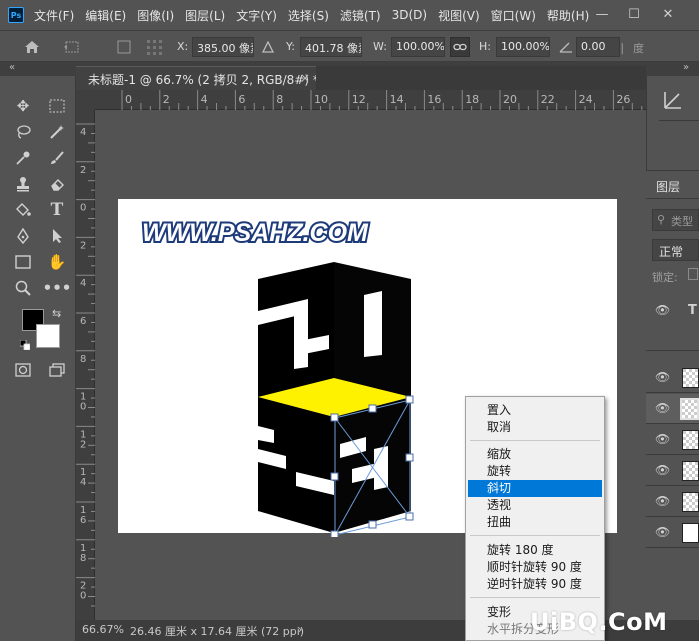 The image size is (699, 641). Describe the element at coordinates (57, 132) in the screenshot. I see `magic-wand-tool-icon` at that location.